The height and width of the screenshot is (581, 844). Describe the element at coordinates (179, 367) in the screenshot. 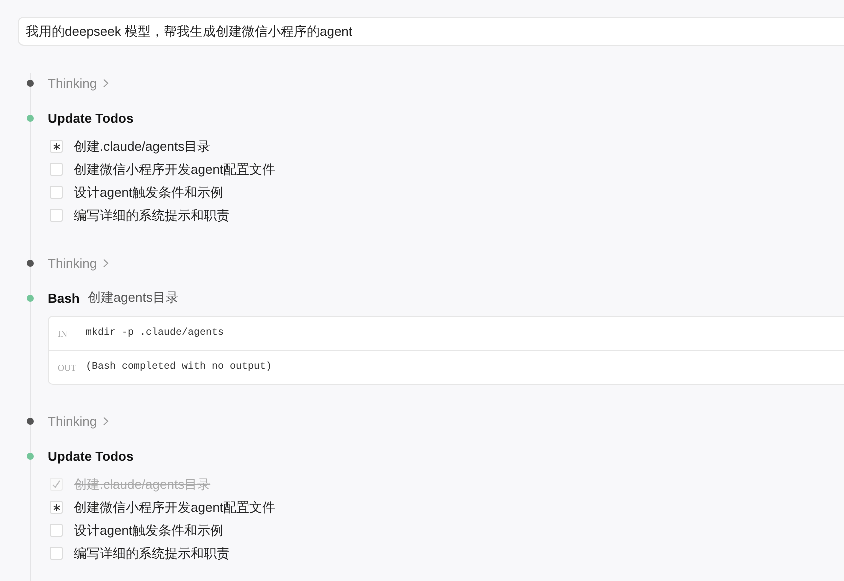

I see `output-text: (Bash completed with no output)` at that location.